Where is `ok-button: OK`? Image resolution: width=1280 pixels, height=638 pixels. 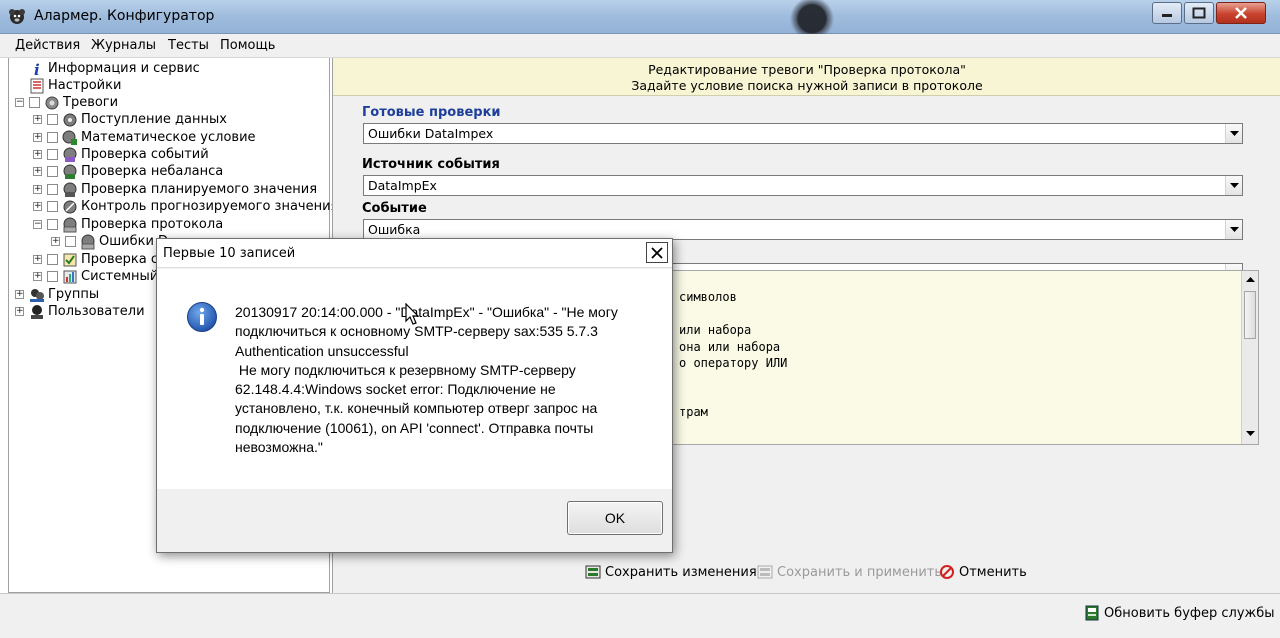 ok-button: OK is located at coordinates (615, 518).